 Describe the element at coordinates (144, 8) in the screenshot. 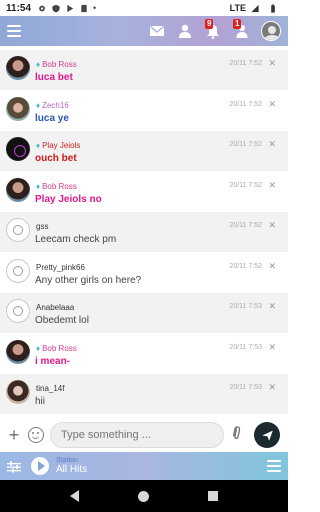

I see `status-bar: 11:54 • LTE` at that location.